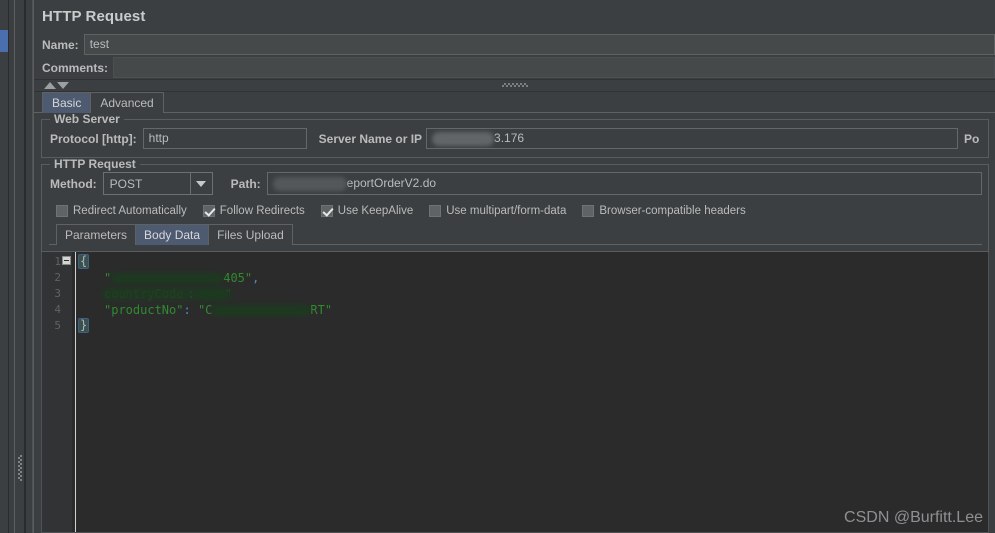 The width and height of the screenshot is (995, 533). Describe the element at coordinates (127, 102) in the screenshot. I see `tab-advanced: Advanced` at that location.